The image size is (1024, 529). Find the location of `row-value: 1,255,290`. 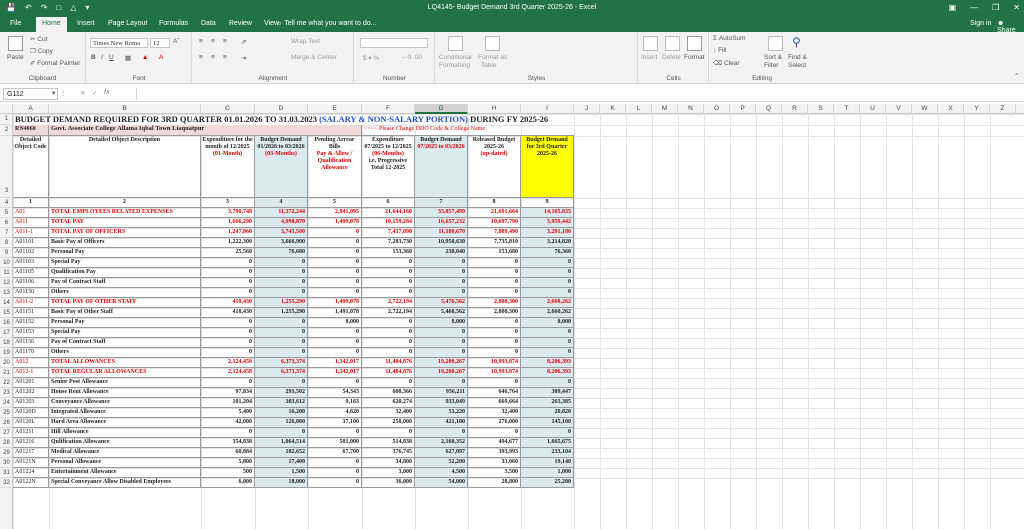

row-value: 1,255,290 is located at coordinates (281, 303).